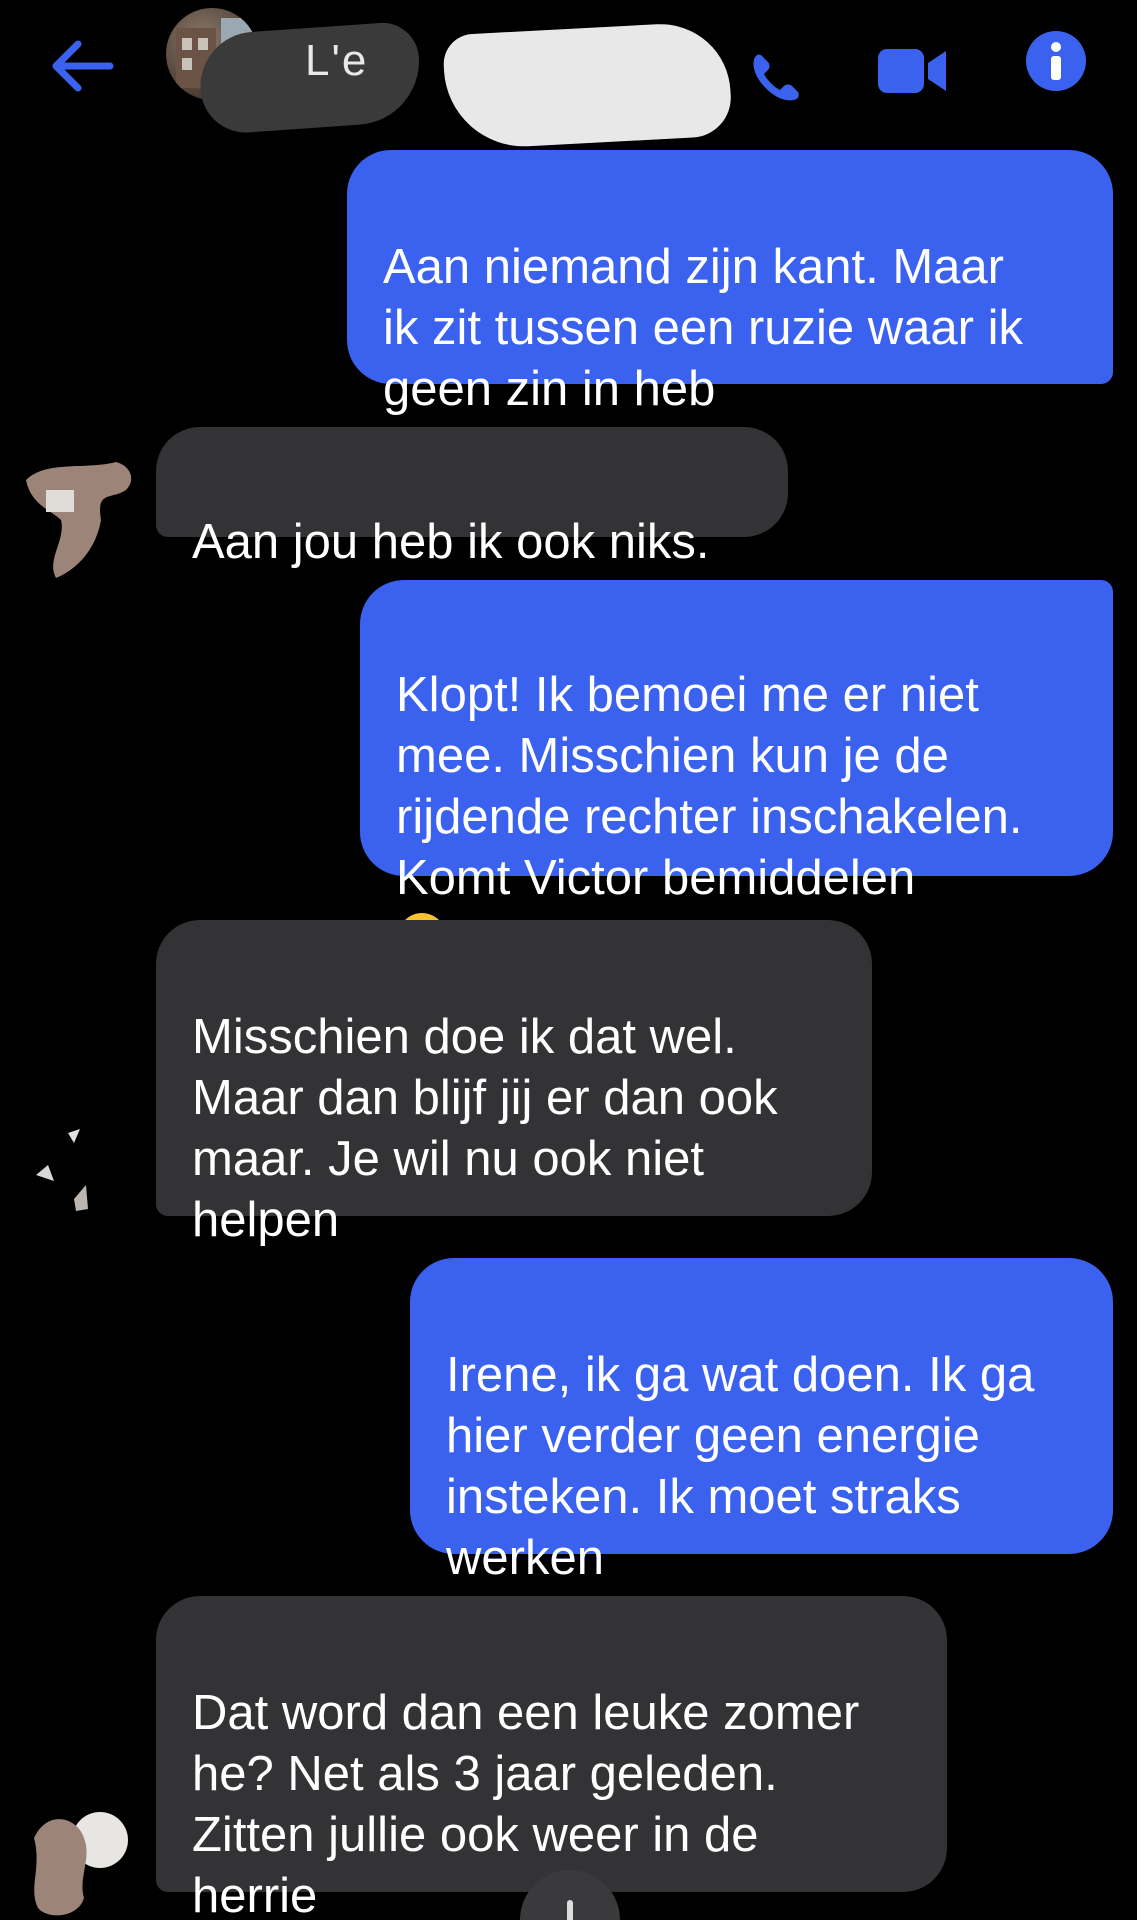  I want to click on redaction-scribble, so click(587, 85).